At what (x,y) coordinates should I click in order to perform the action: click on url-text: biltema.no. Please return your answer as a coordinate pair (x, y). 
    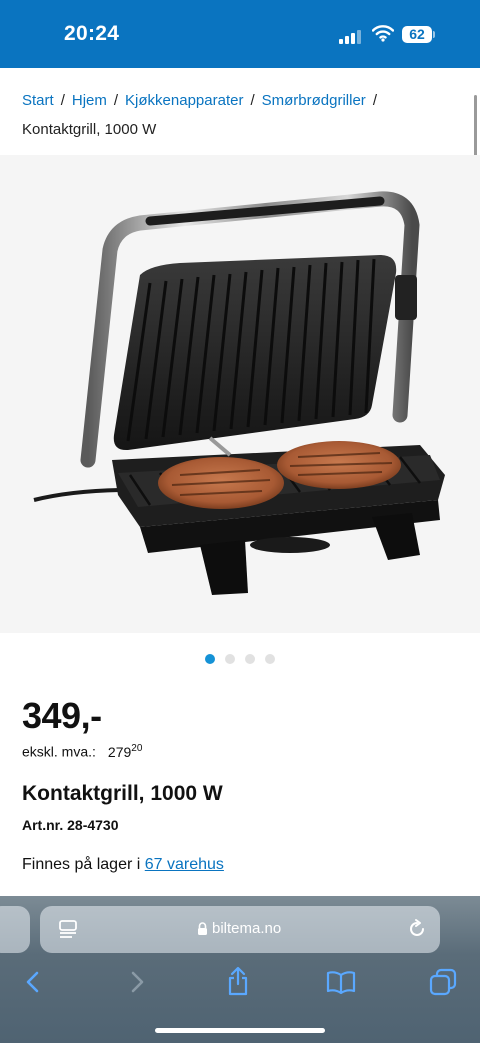
    Looking at the image, I should click on (246, 928).